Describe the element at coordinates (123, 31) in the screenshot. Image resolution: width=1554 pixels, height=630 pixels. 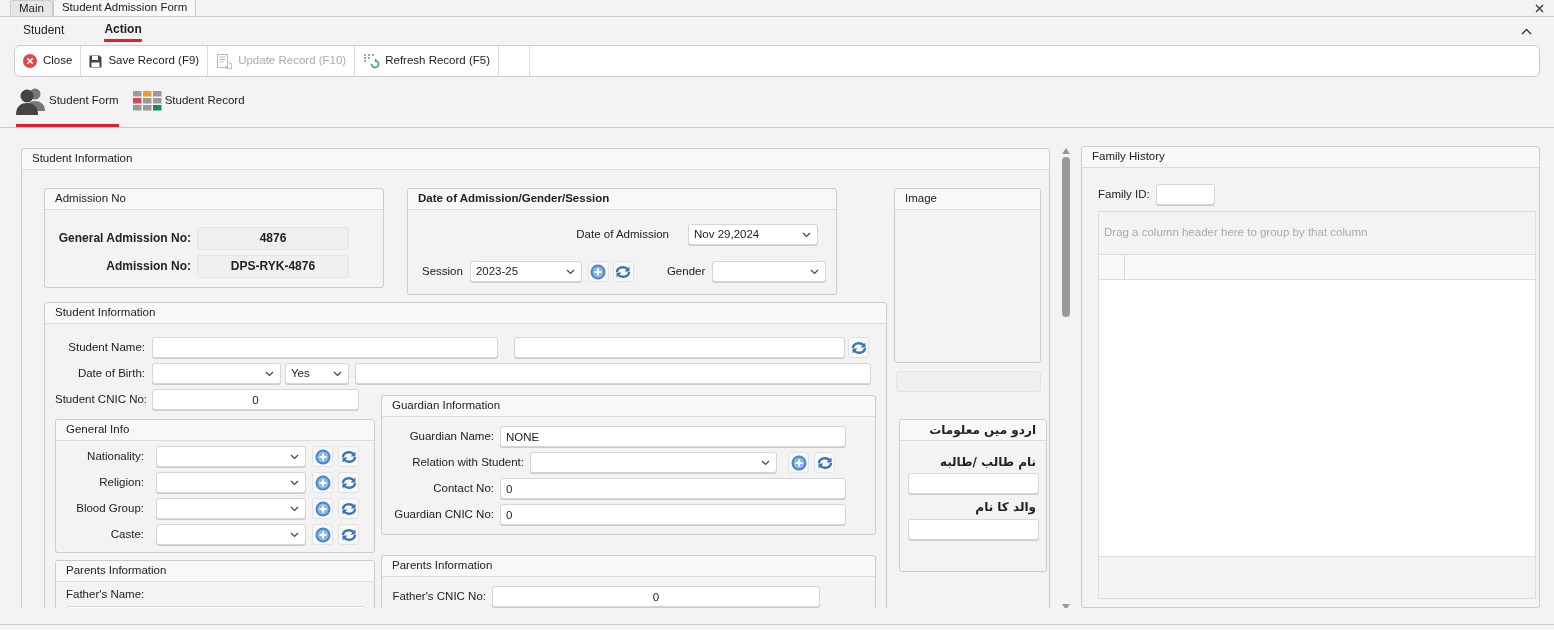
I see `ribbon-tab: Action` at that location.